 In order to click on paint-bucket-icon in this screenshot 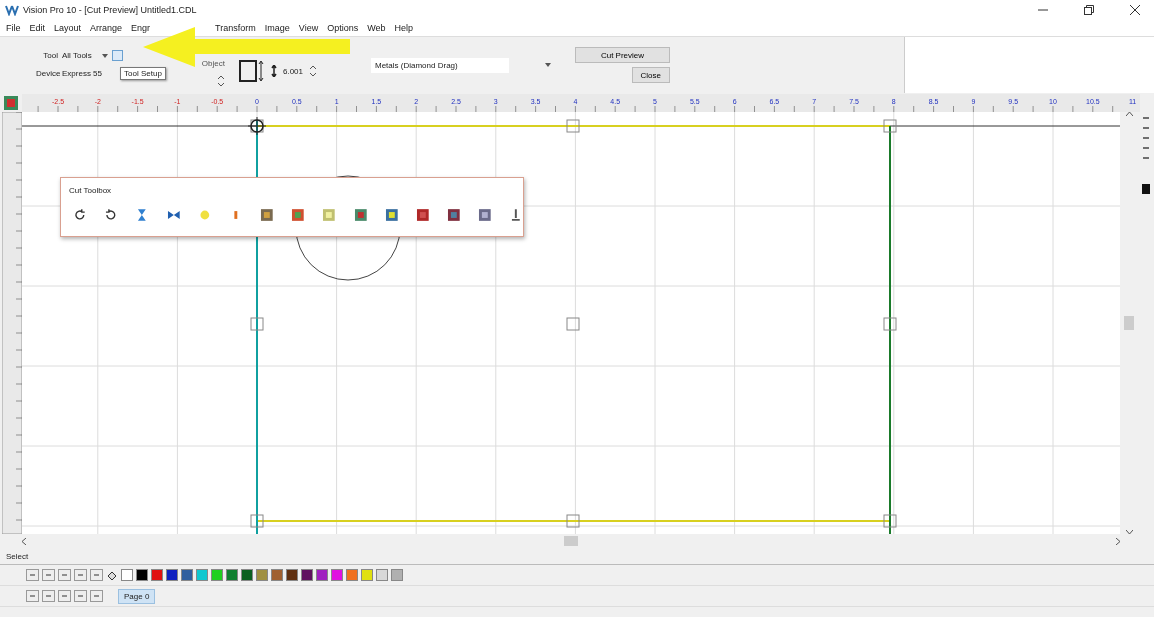, I will do `click(112, 575)`.